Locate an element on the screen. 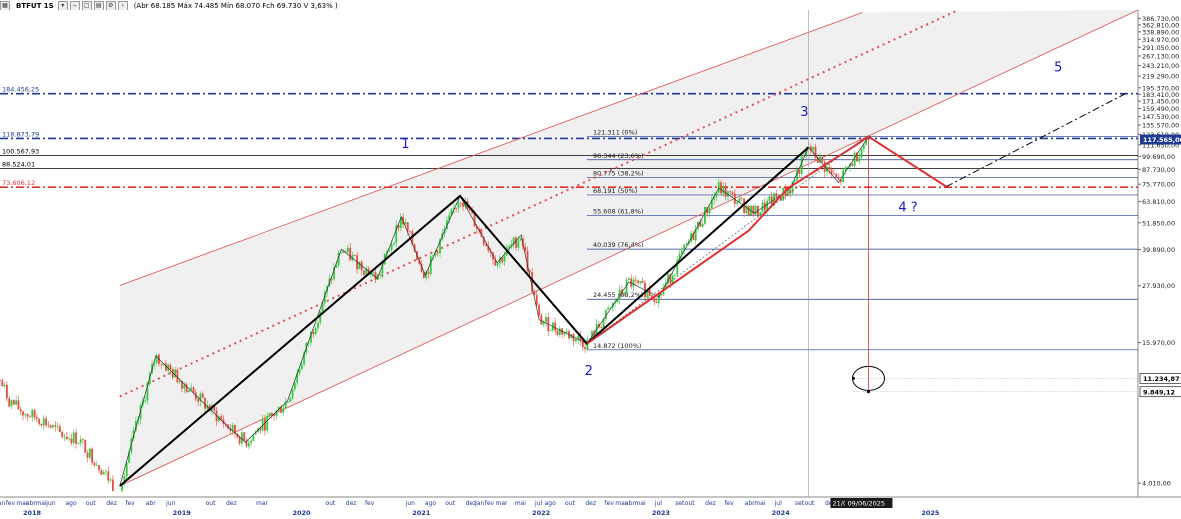 This screenshot has height=519, width=1181. y-tick-label: 135.570,00 is located at coordinates (1160, 126).